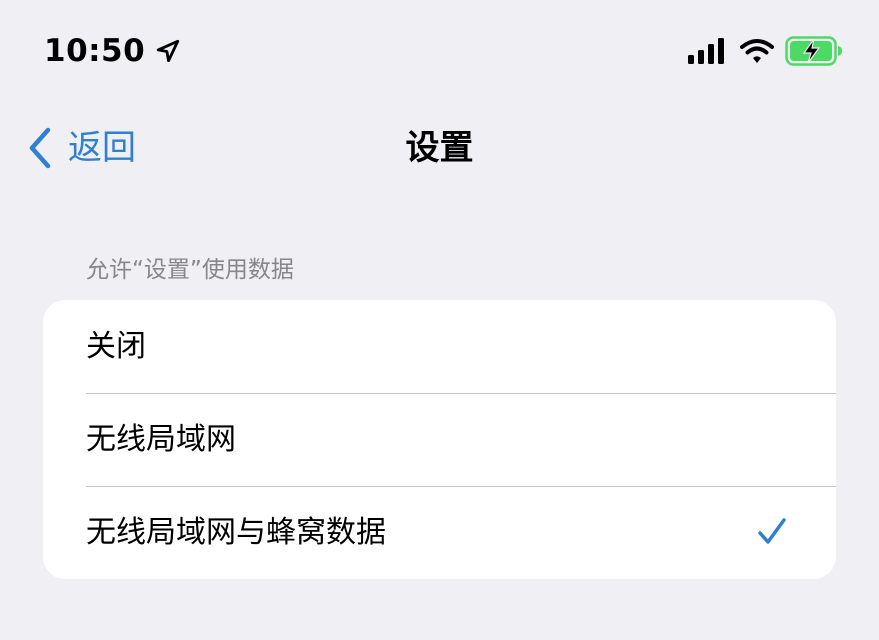 The width and height of the screenshot is (879, 640). Describe the element at coordinates (439, 532) in the screenshot. I see `option-wlan-and-cellular: 无线局域网与蜂窝数据` at that location.